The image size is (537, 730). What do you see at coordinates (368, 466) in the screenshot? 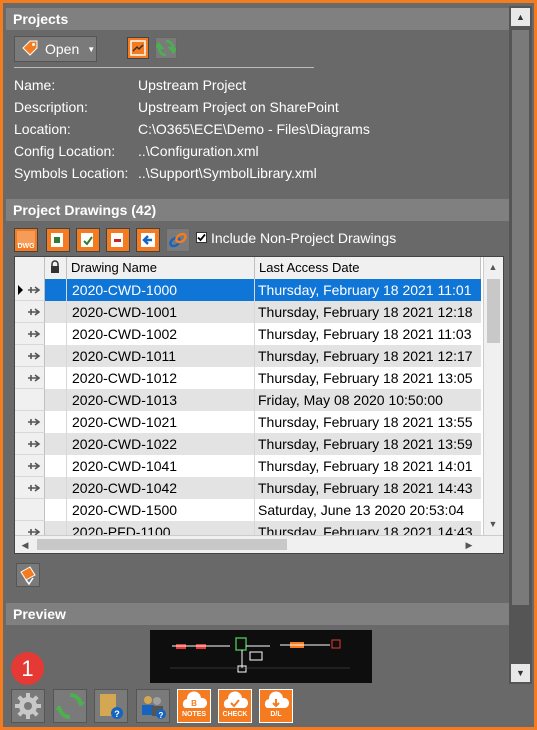
I see `last-access-date-cell: Thursday, February 18 2021 14:01` at bounding box center [368, 466].